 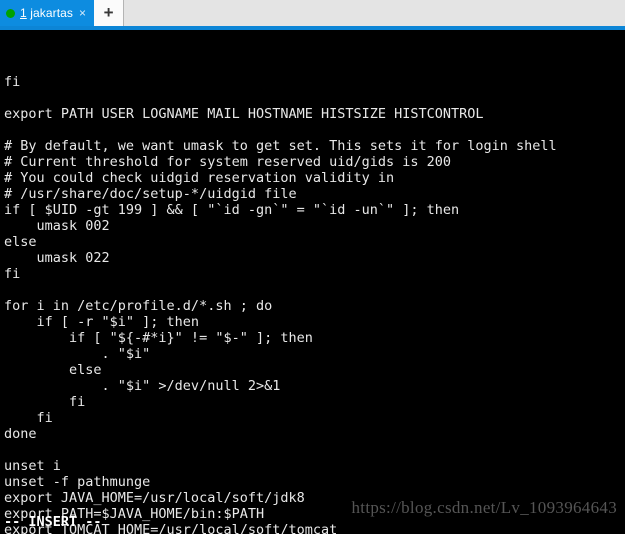 I want to click on tab-title: jakartas, so click(x=50, y=13).